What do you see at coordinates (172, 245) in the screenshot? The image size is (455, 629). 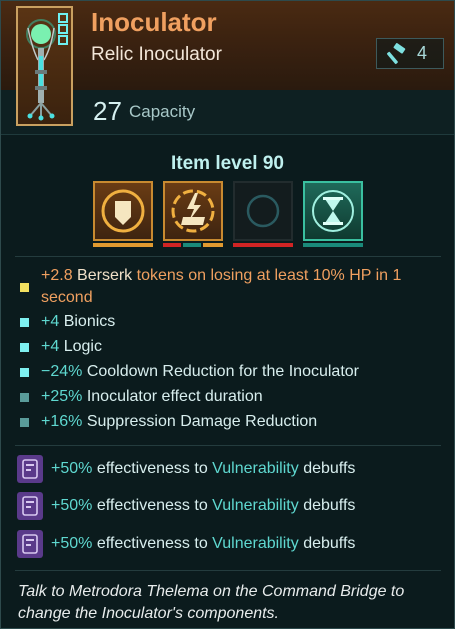 I see `mod-2-bar-red` at bounding box center [172, 245].